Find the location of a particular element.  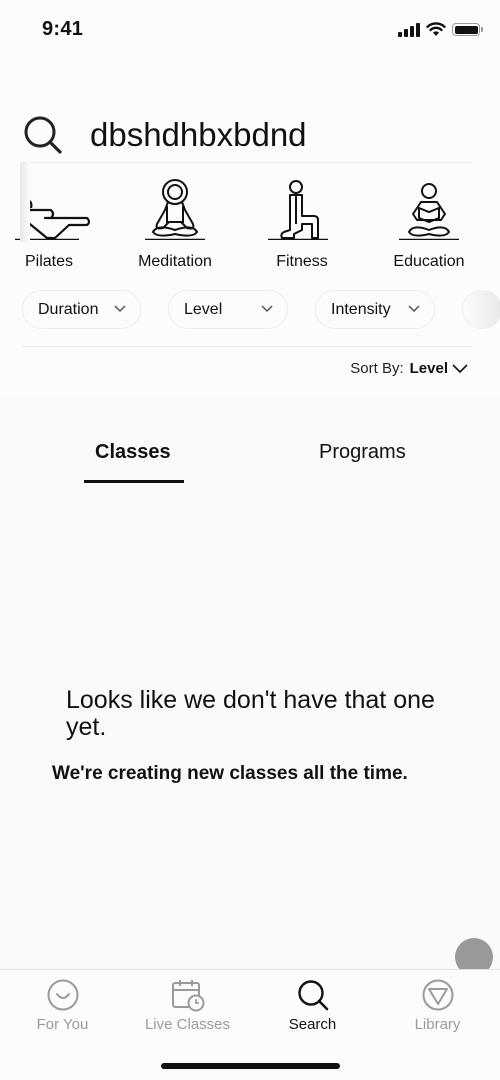

search-bar is located at coordinates (247, 135).